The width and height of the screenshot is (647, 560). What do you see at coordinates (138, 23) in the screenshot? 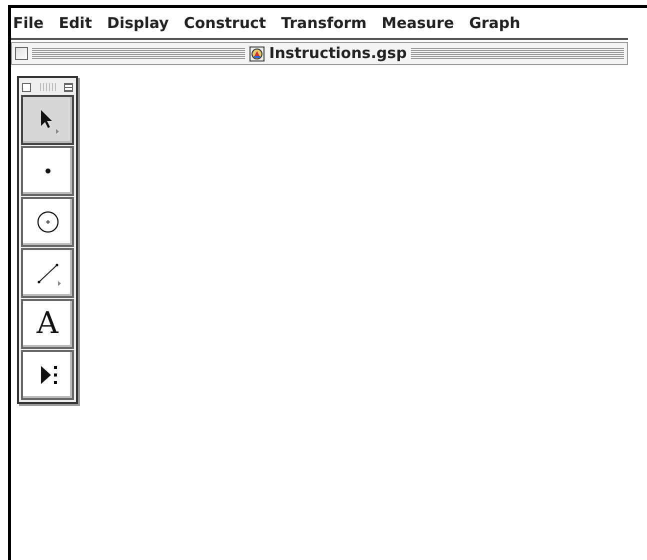
I see `menu-item: Display` at bounding box center [138, 23].